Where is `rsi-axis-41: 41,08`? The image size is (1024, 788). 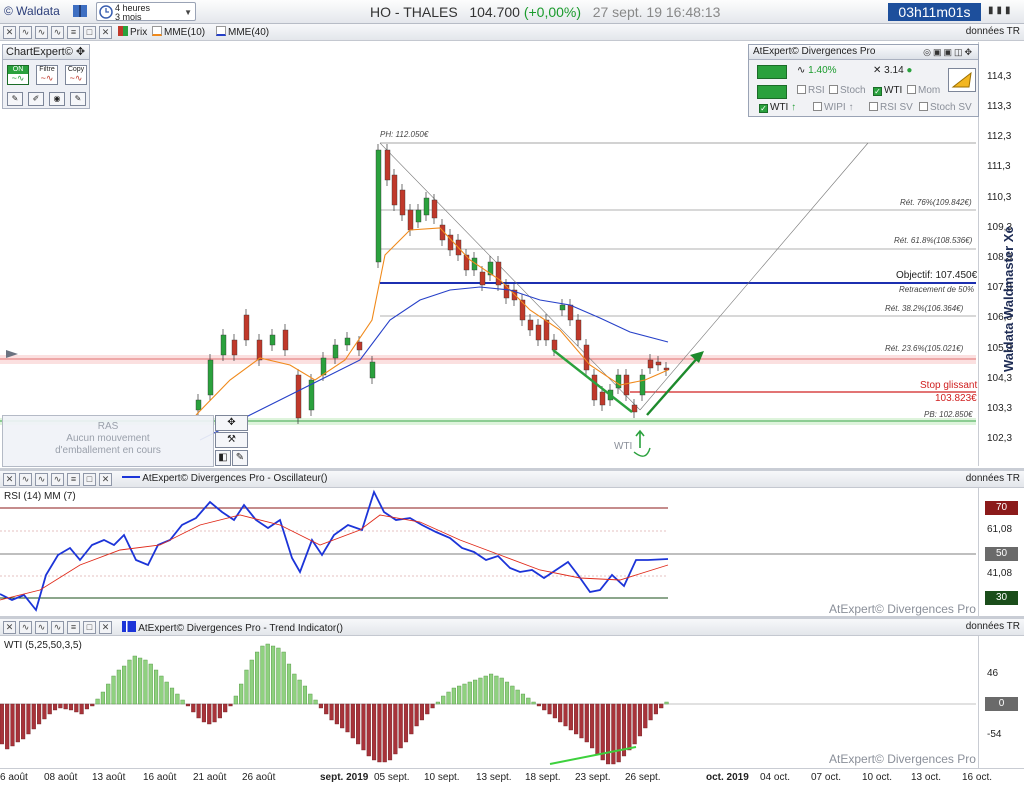 rsi-axis-41: 41,08 is located at coordinates (1000, 573).